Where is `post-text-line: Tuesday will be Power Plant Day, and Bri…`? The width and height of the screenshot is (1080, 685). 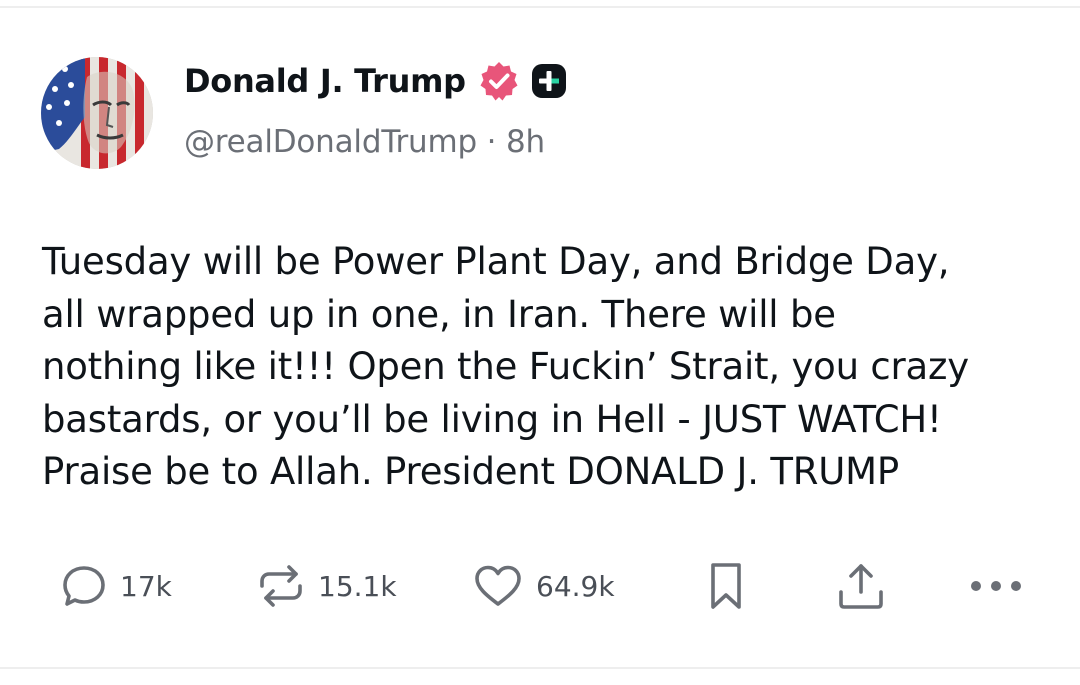 post-text-line: Tuesday will be Power Plant Day, and Bri… is located at coordinates (496, 261).